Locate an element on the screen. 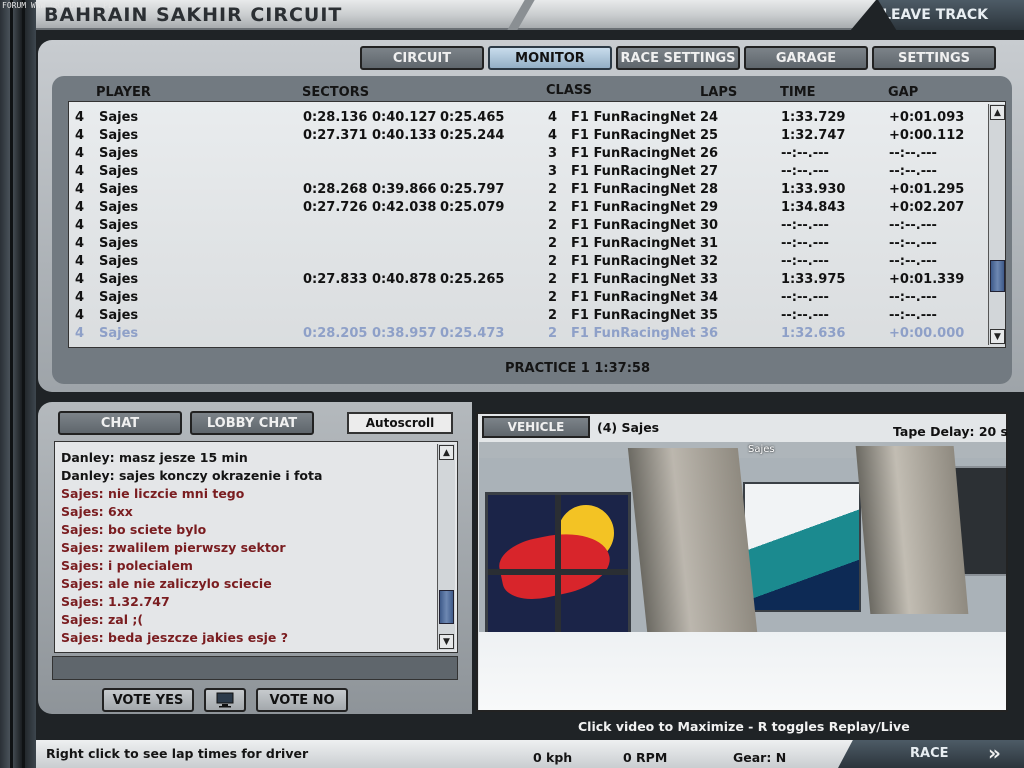 The width and height of the screenshot is (1024, 768). cell-lap: 29 is located at coordinates (709, 207).